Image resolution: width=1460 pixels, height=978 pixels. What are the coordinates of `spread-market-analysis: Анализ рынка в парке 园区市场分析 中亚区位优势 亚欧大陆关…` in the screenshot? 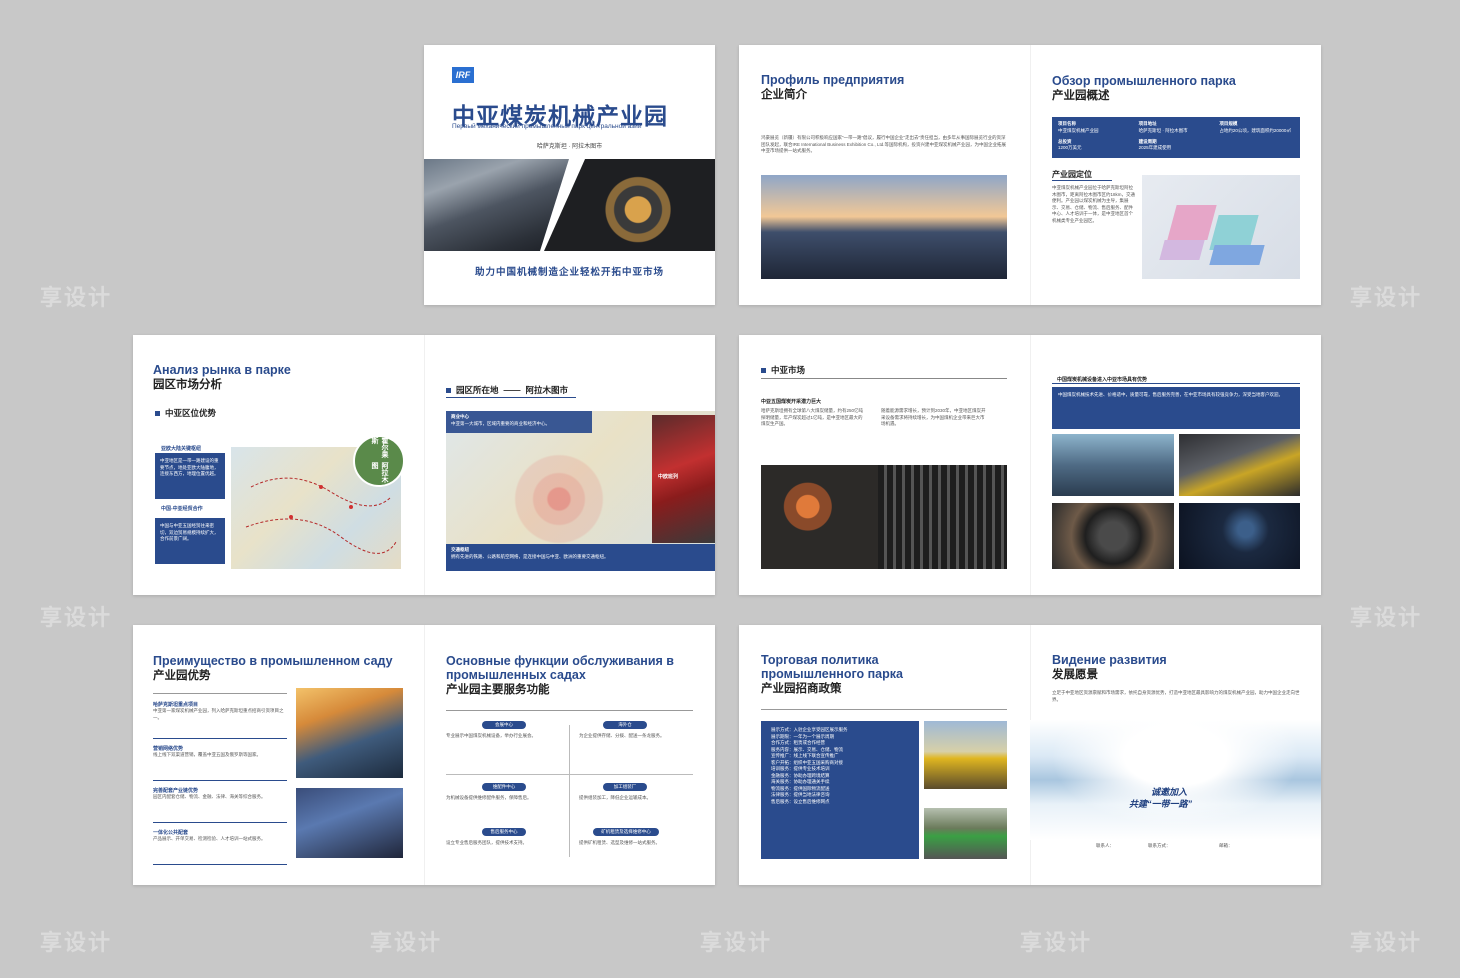 It's located at (424, 465).